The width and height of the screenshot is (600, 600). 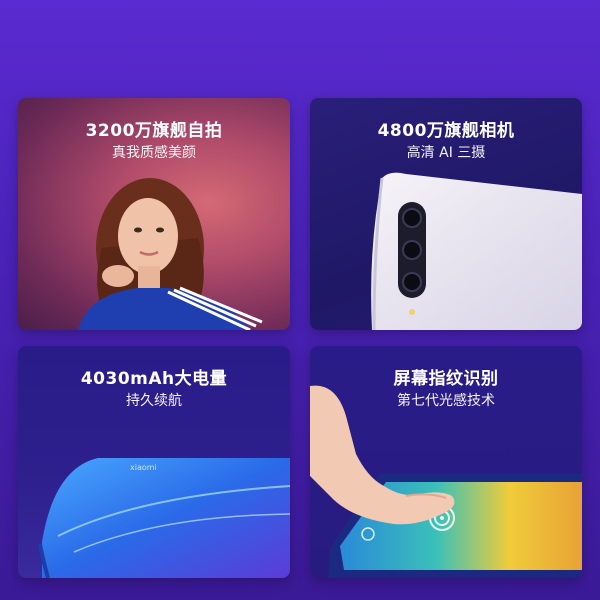 I want to click on card-title: 4800万旗舰相机, so click(x=446, y=131).